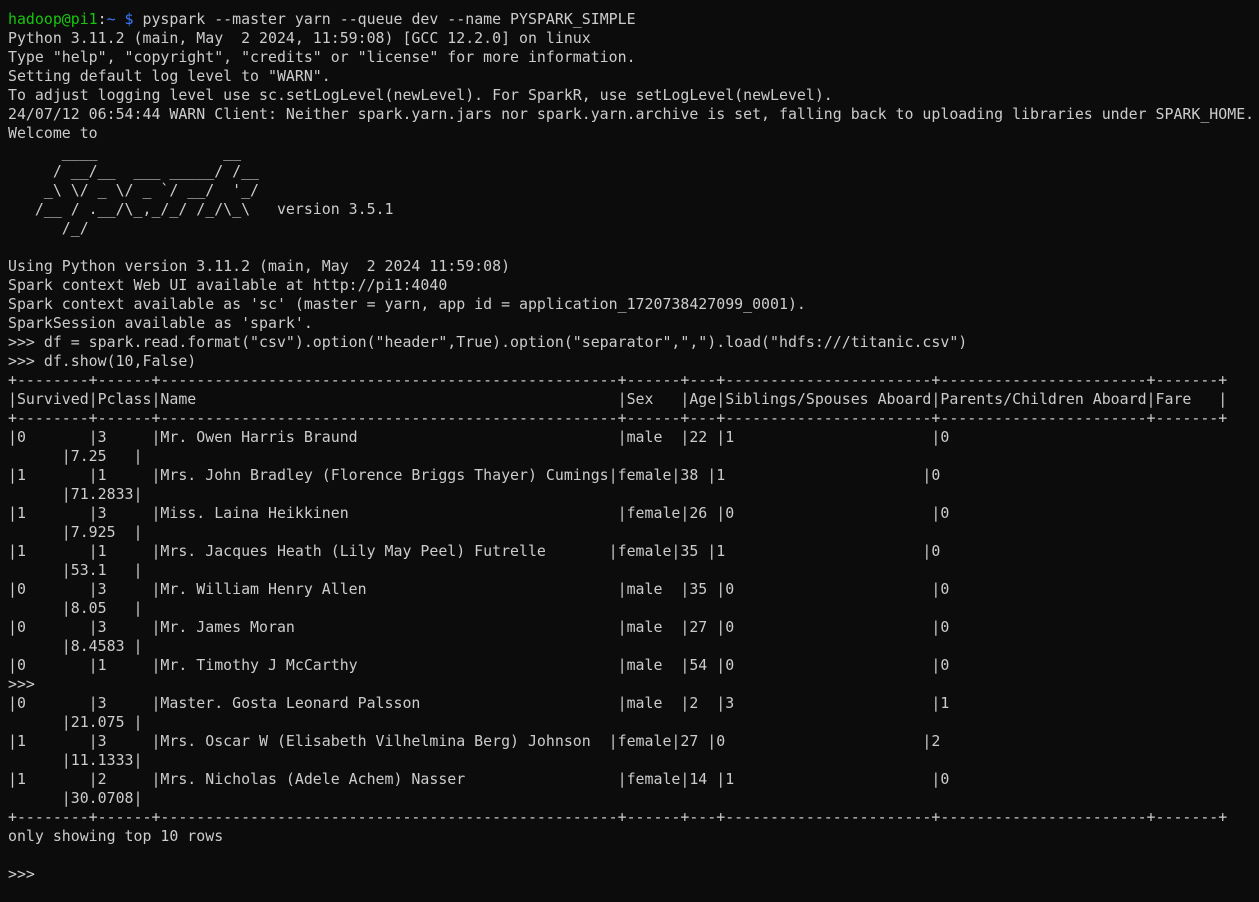  What do you see at coordinates (111, 19) in the screenshot?
I see `prompt-path: ~` at bounding box center [111, 19].